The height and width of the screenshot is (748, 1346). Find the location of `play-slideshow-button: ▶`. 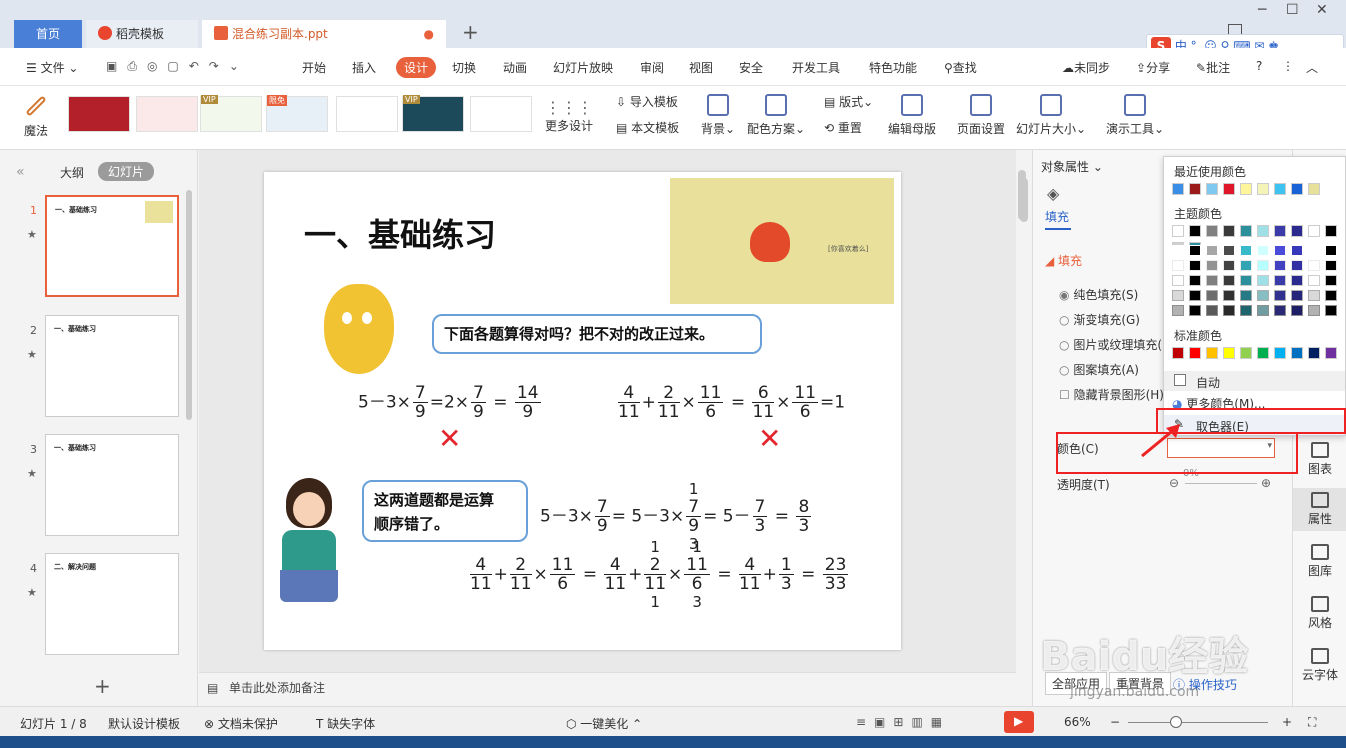

play-slideshow-button: ▶ is located at coordinates (1019, 722).